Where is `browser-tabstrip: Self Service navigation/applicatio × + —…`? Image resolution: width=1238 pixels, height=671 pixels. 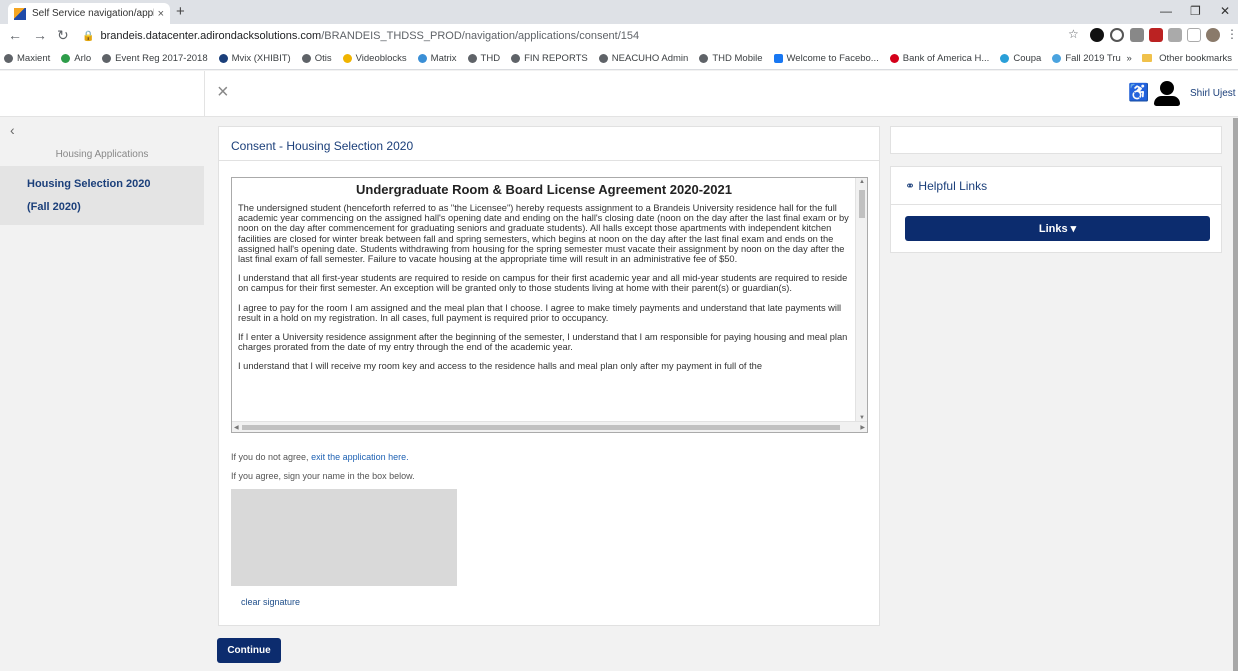 browser-tabstrip: Self Service navigation/applicatio × + —… is located at coordinates (619, 12).